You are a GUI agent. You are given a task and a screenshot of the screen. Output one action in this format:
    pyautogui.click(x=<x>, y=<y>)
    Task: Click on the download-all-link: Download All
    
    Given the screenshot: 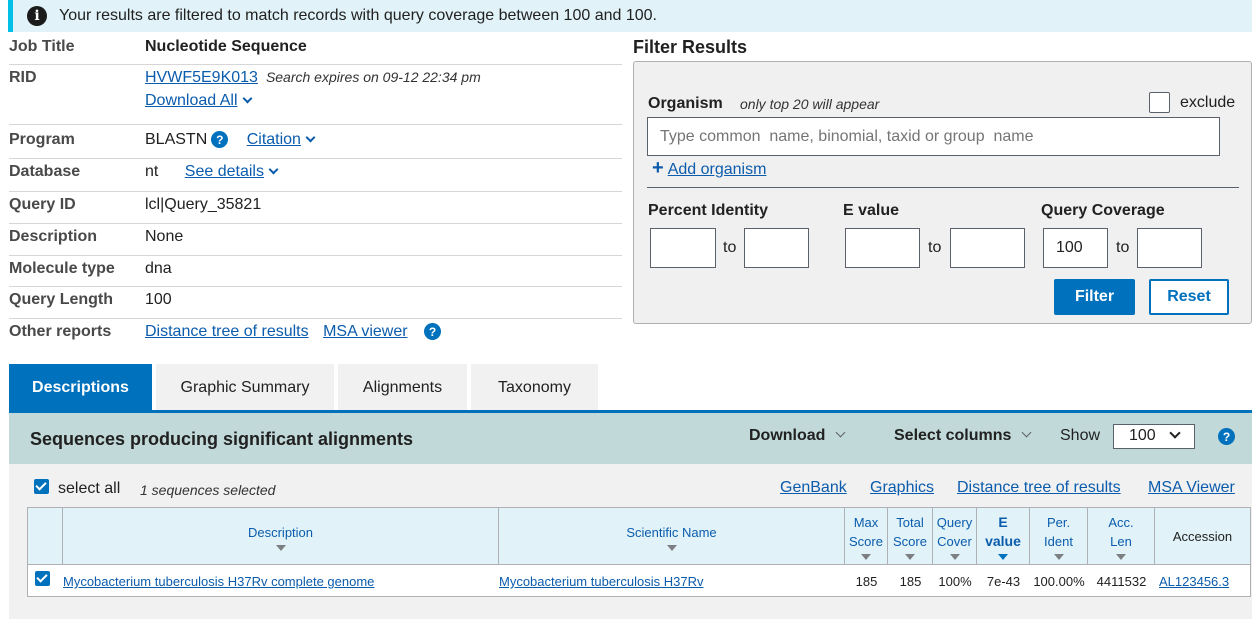 What is the action you would take?
    pyautogui.click(x=191, y=100)
    